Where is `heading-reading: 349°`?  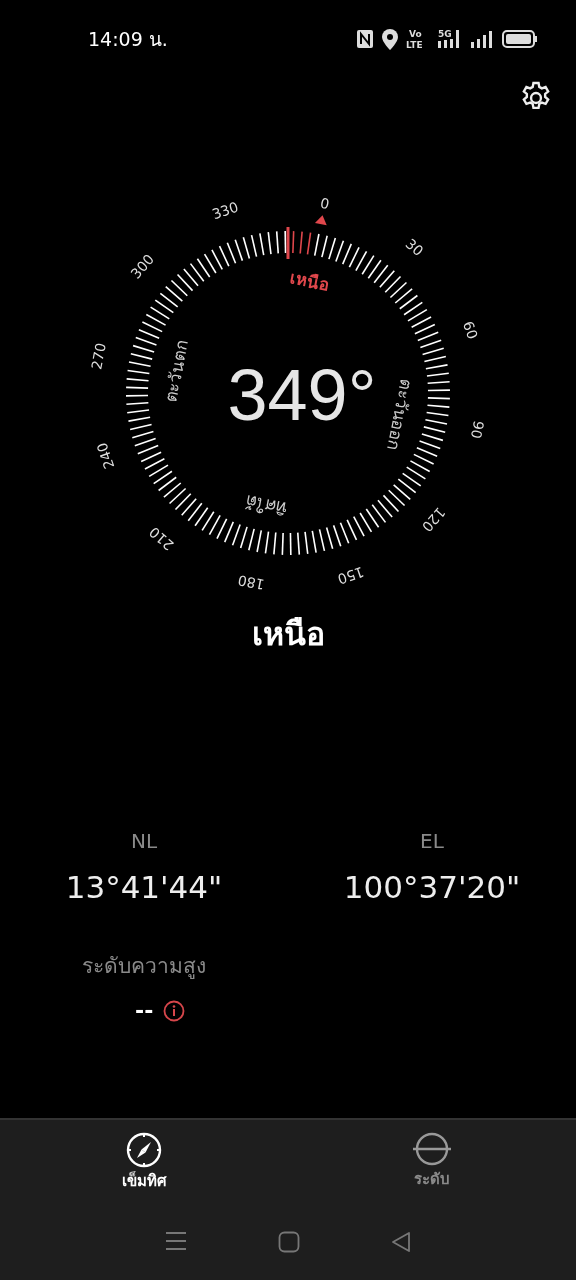
heading-reading: 349° is located at coordinates (302, 395).